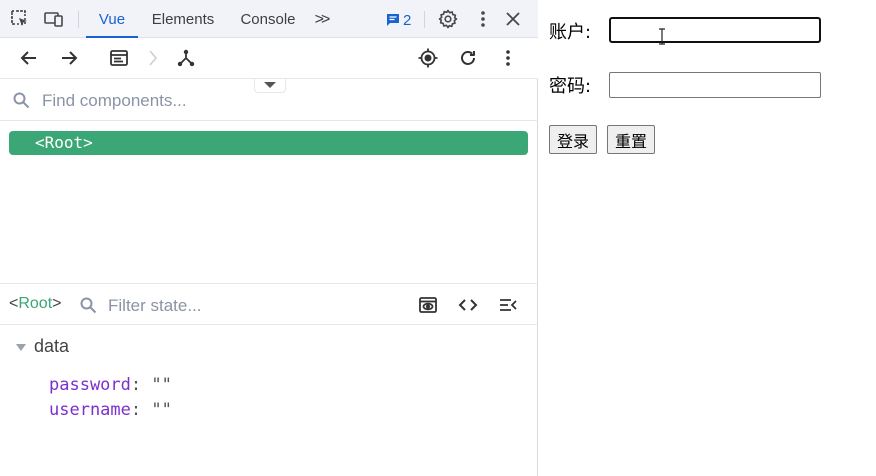 Image resolution: width=876 pixels, height=476 pixels. Describe the element at coordinates (51, 346) in the screenshot. I see `data-section-label: data` at that location.